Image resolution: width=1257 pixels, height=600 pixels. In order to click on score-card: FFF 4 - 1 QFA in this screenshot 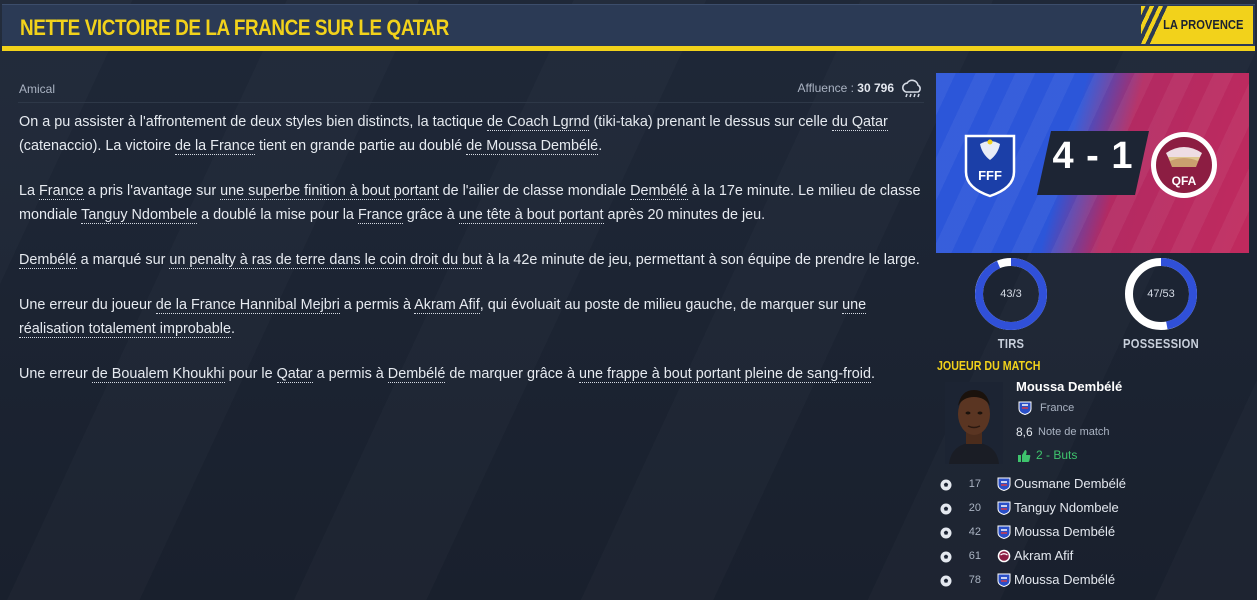, I will do `click(1092, 163)`.